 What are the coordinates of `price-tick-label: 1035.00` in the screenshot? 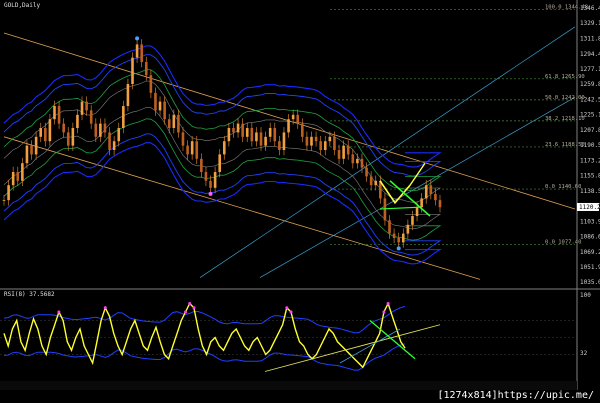 It's located at (590, 282).